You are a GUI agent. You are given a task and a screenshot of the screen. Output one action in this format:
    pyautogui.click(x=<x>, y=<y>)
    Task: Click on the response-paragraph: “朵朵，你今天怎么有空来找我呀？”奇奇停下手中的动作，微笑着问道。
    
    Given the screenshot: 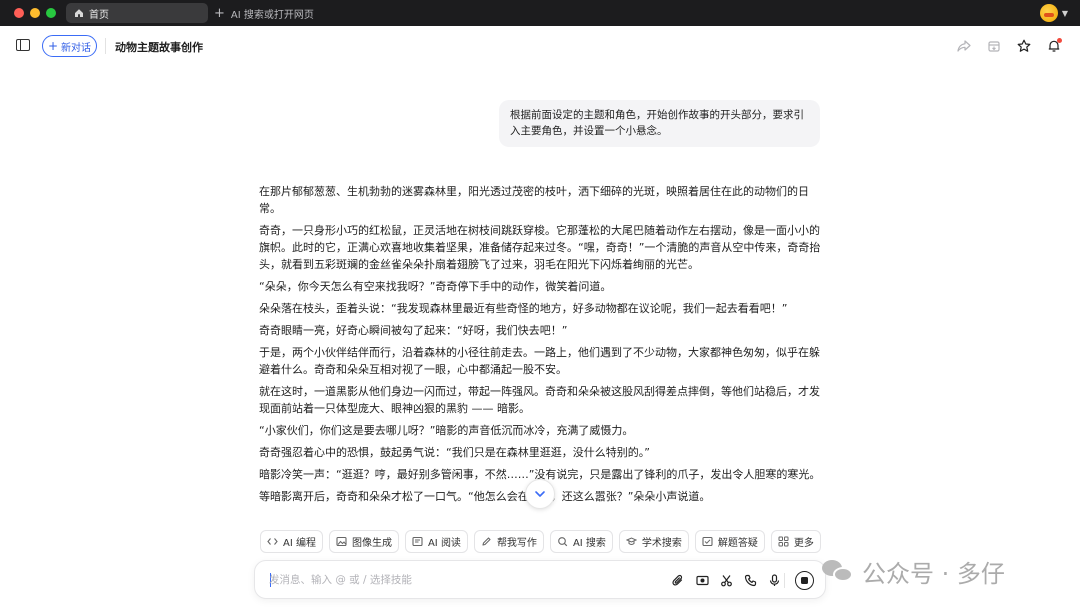 What is the action you would take?
    pyautogui.click(x=435, y=286)
    